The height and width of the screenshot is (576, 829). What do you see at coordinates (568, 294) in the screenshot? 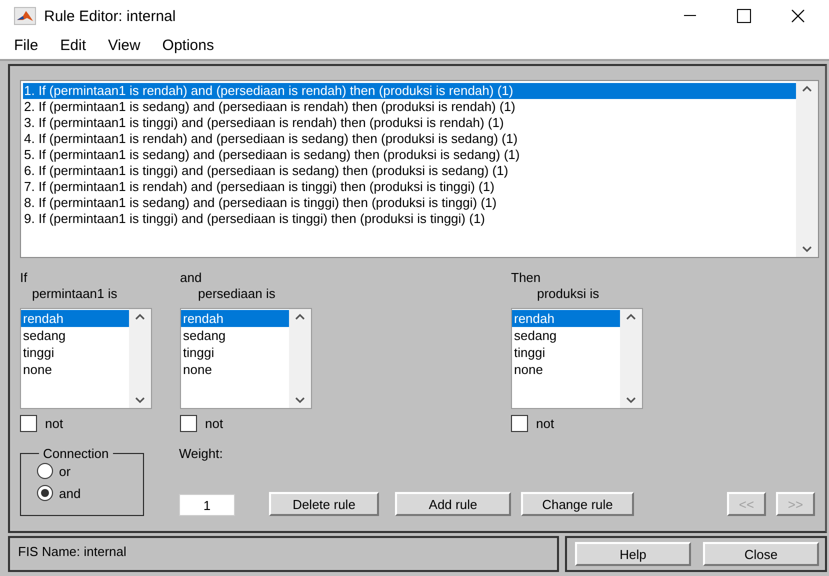
I see `variable-label: produksi is` at bounding box center [568, 294].